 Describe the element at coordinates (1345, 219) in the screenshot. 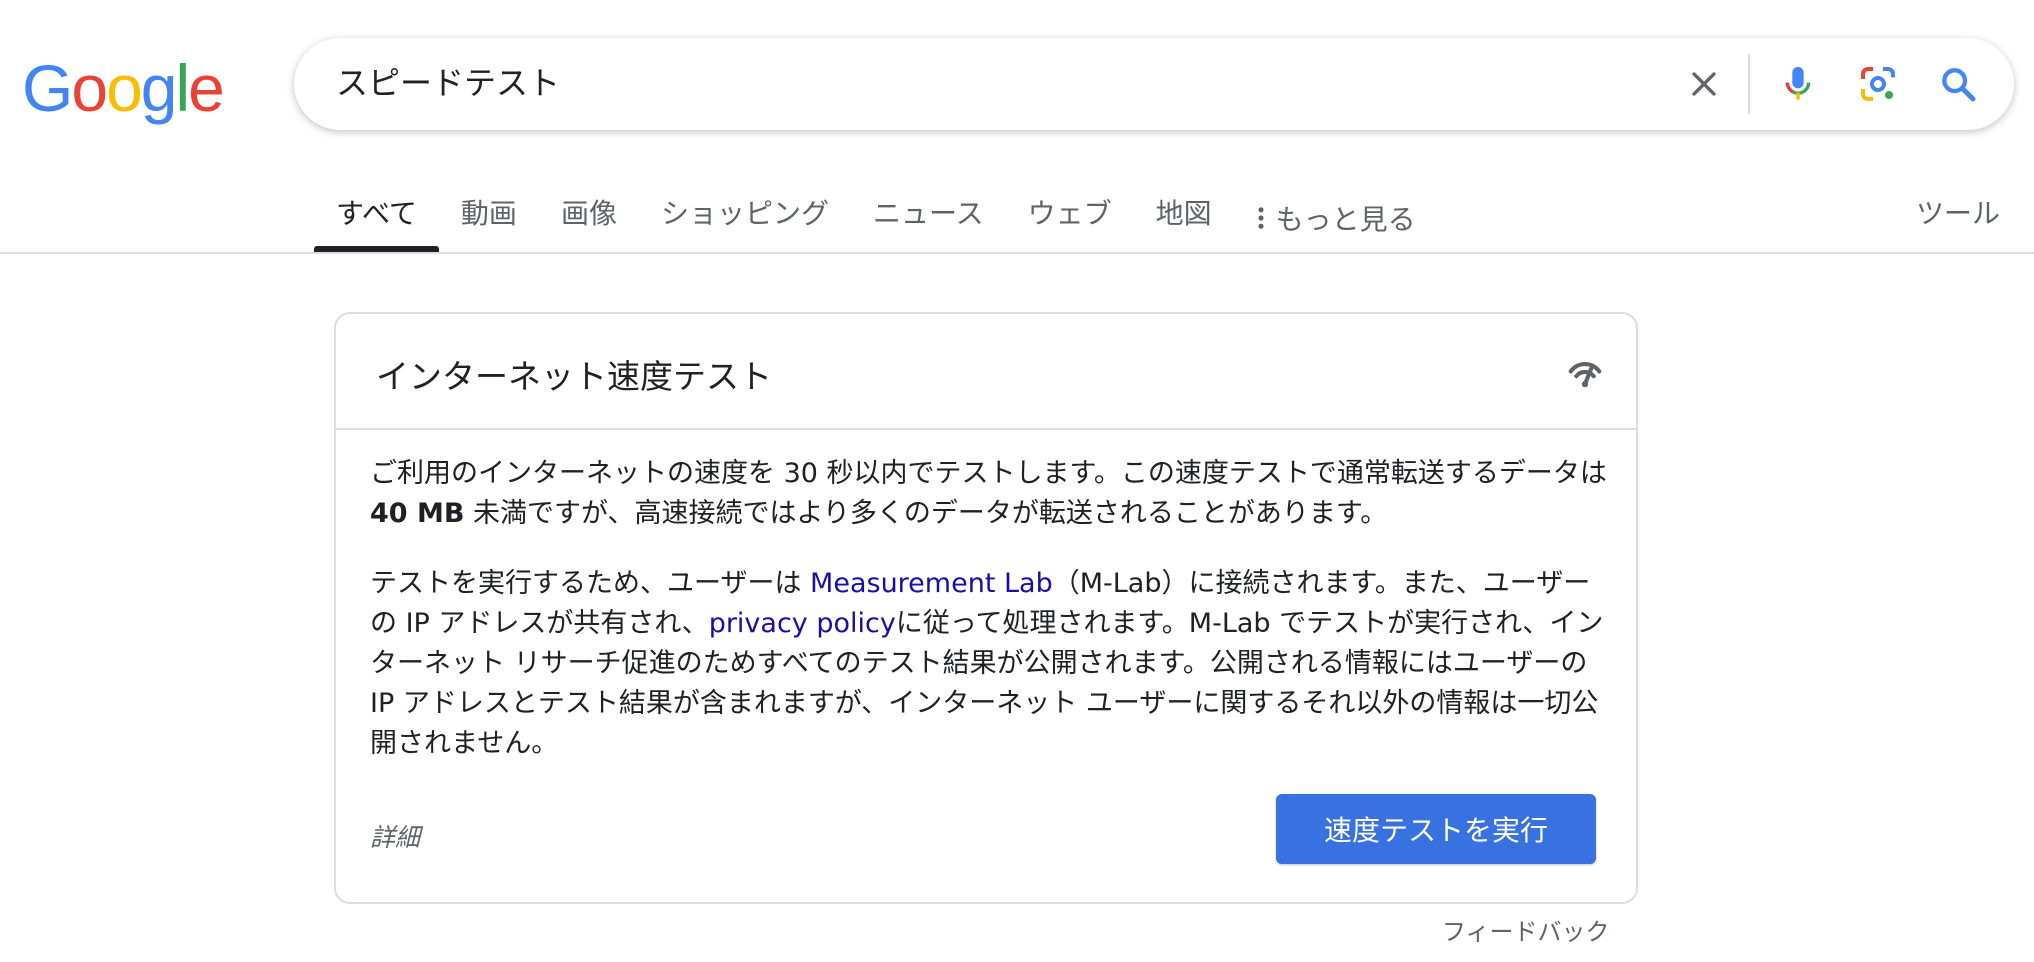

I see `tab-more-label: もっと見る` at that location.